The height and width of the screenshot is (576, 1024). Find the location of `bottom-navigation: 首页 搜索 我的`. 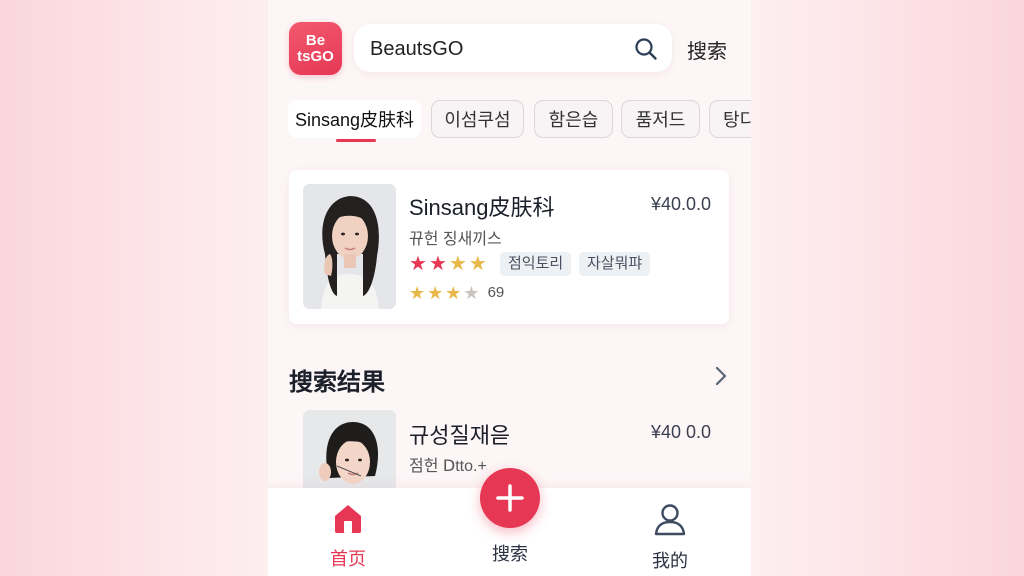

bottom-navigation: 首页 搜索 我的 is located at coordinates (509, 522).